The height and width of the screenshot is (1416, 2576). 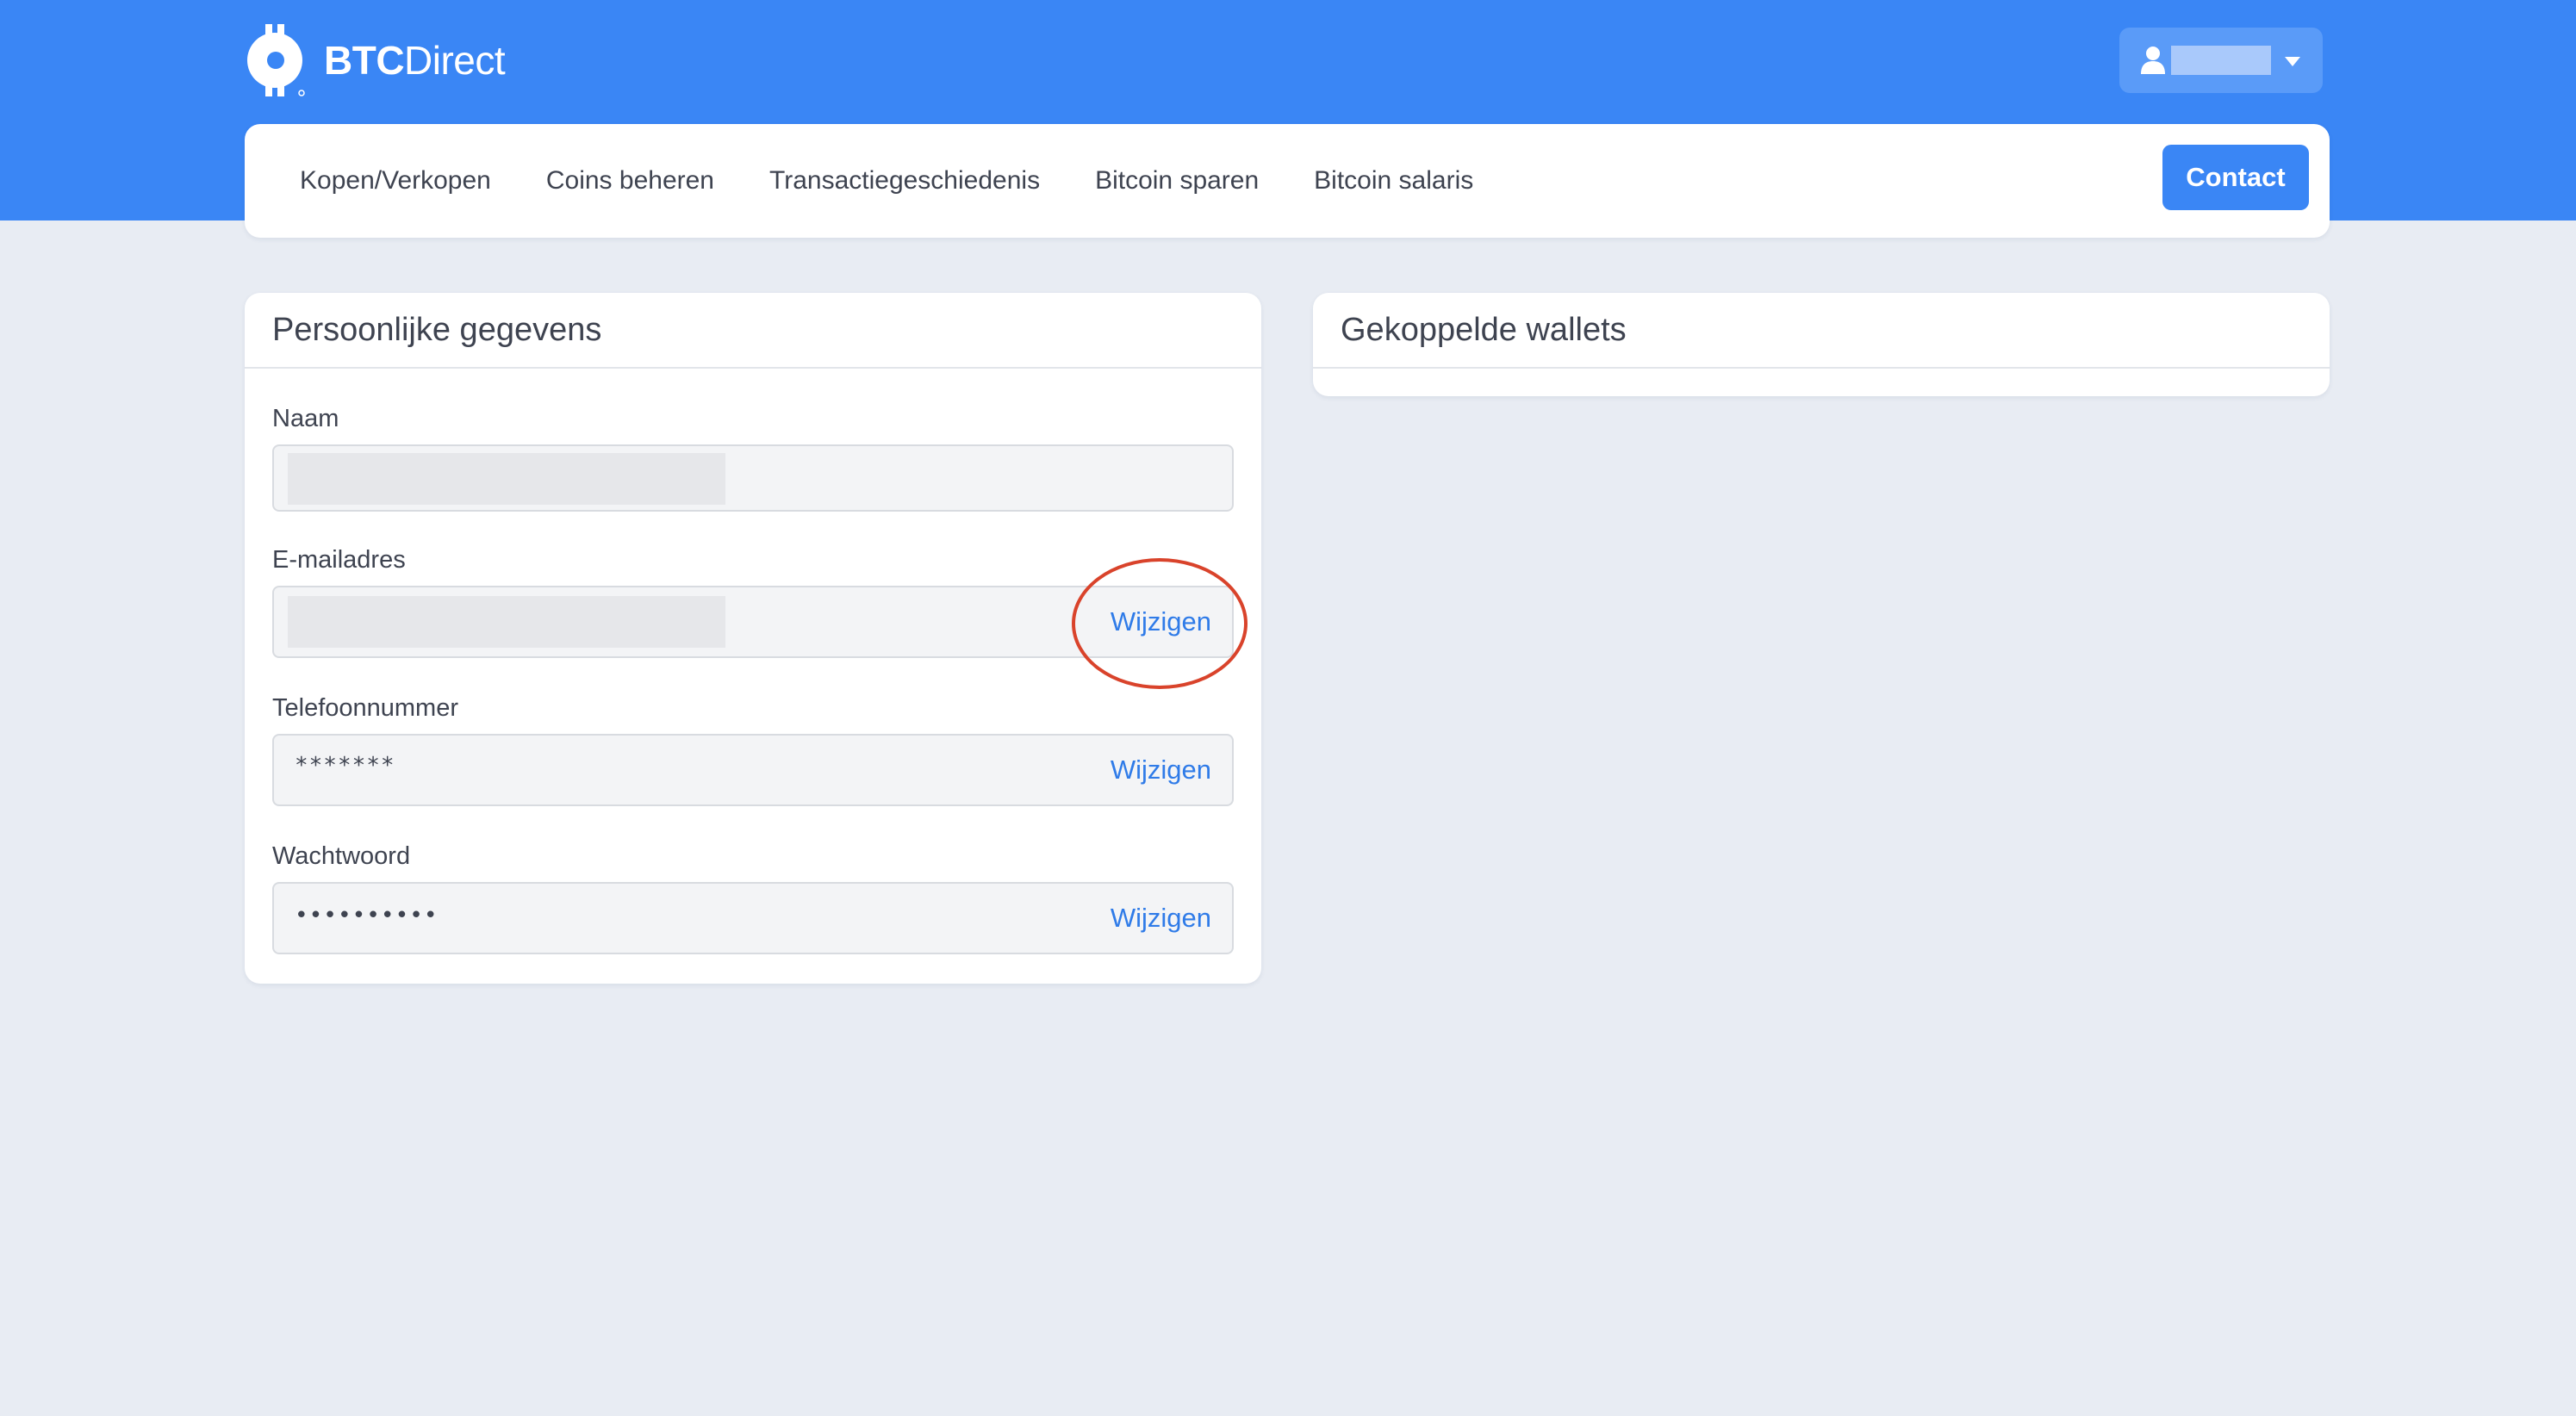 I want to click on user-icon, so click(x=2153, y=60).